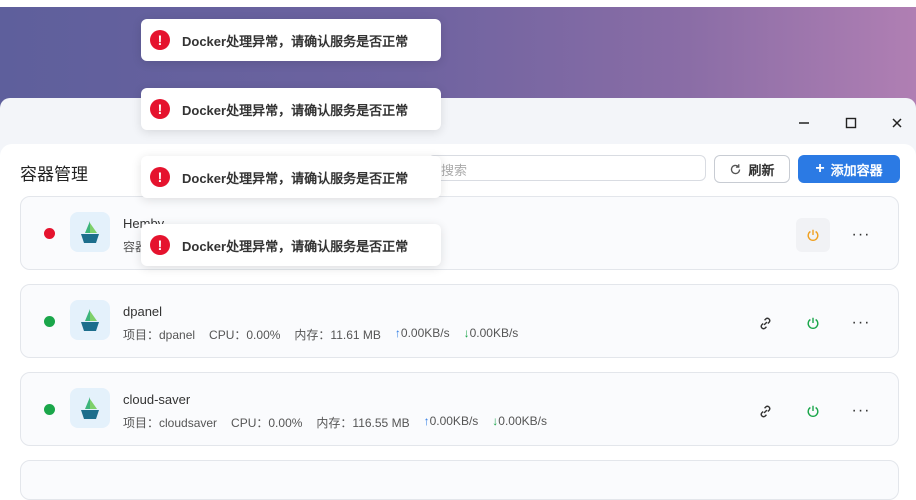 The image size is (916, 500). I want to click on maximize-icon, so click(851, 123).